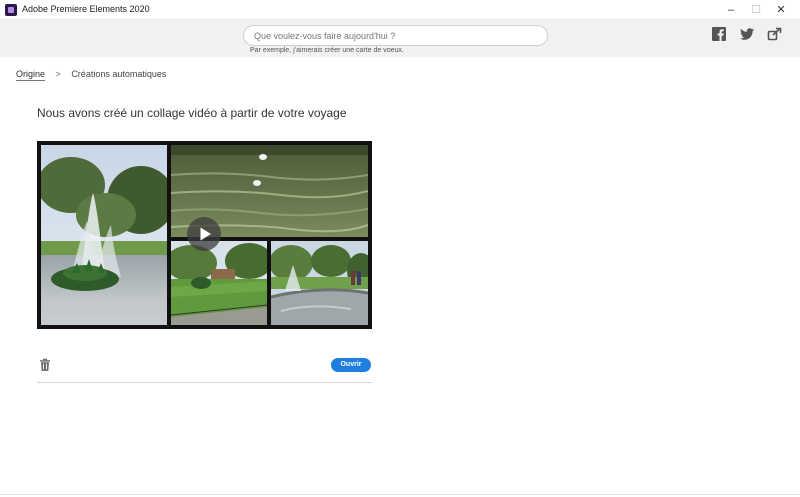 The height and width of the screenshot is (497, 800). I want to click on play-button, so click(204, 234).